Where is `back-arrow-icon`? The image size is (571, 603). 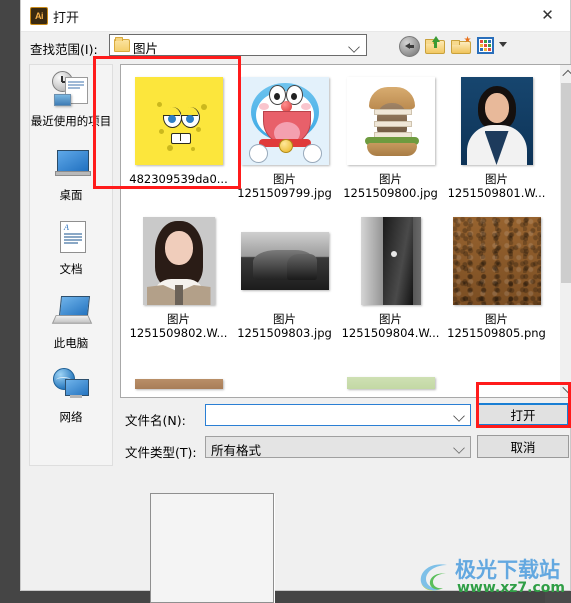 back-arrow-icon is located at coordinates (409, 46).